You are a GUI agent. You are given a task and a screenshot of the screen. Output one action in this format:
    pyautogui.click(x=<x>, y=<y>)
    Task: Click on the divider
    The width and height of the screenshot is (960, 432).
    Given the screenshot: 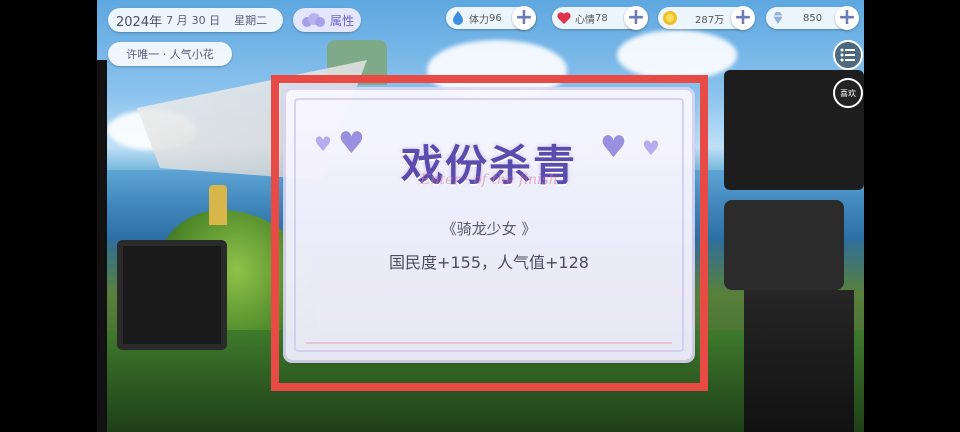 What is the action you would take?
    pyautogui.click(x=489, y=343)
    